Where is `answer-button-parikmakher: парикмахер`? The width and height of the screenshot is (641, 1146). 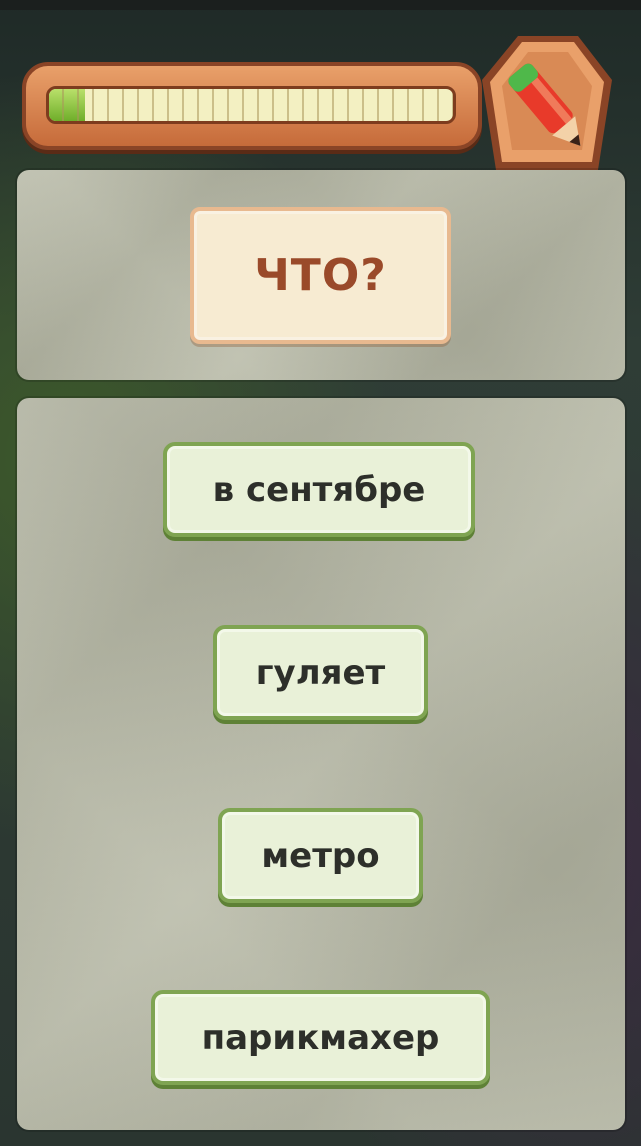
answer-button-parikmakher: парикмахер is located at coordinates (320, 1037).